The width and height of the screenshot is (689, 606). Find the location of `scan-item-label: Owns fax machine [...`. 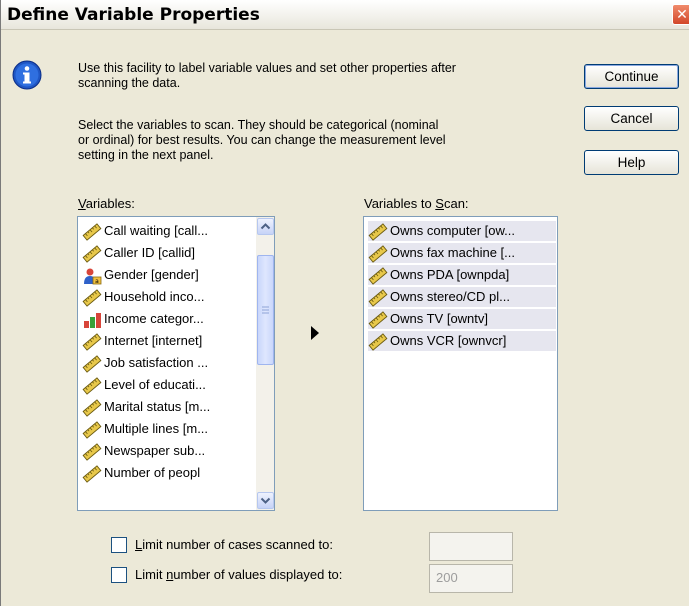

scan-item-label: Owns fax machine [... is located at coordinates (452, 252).